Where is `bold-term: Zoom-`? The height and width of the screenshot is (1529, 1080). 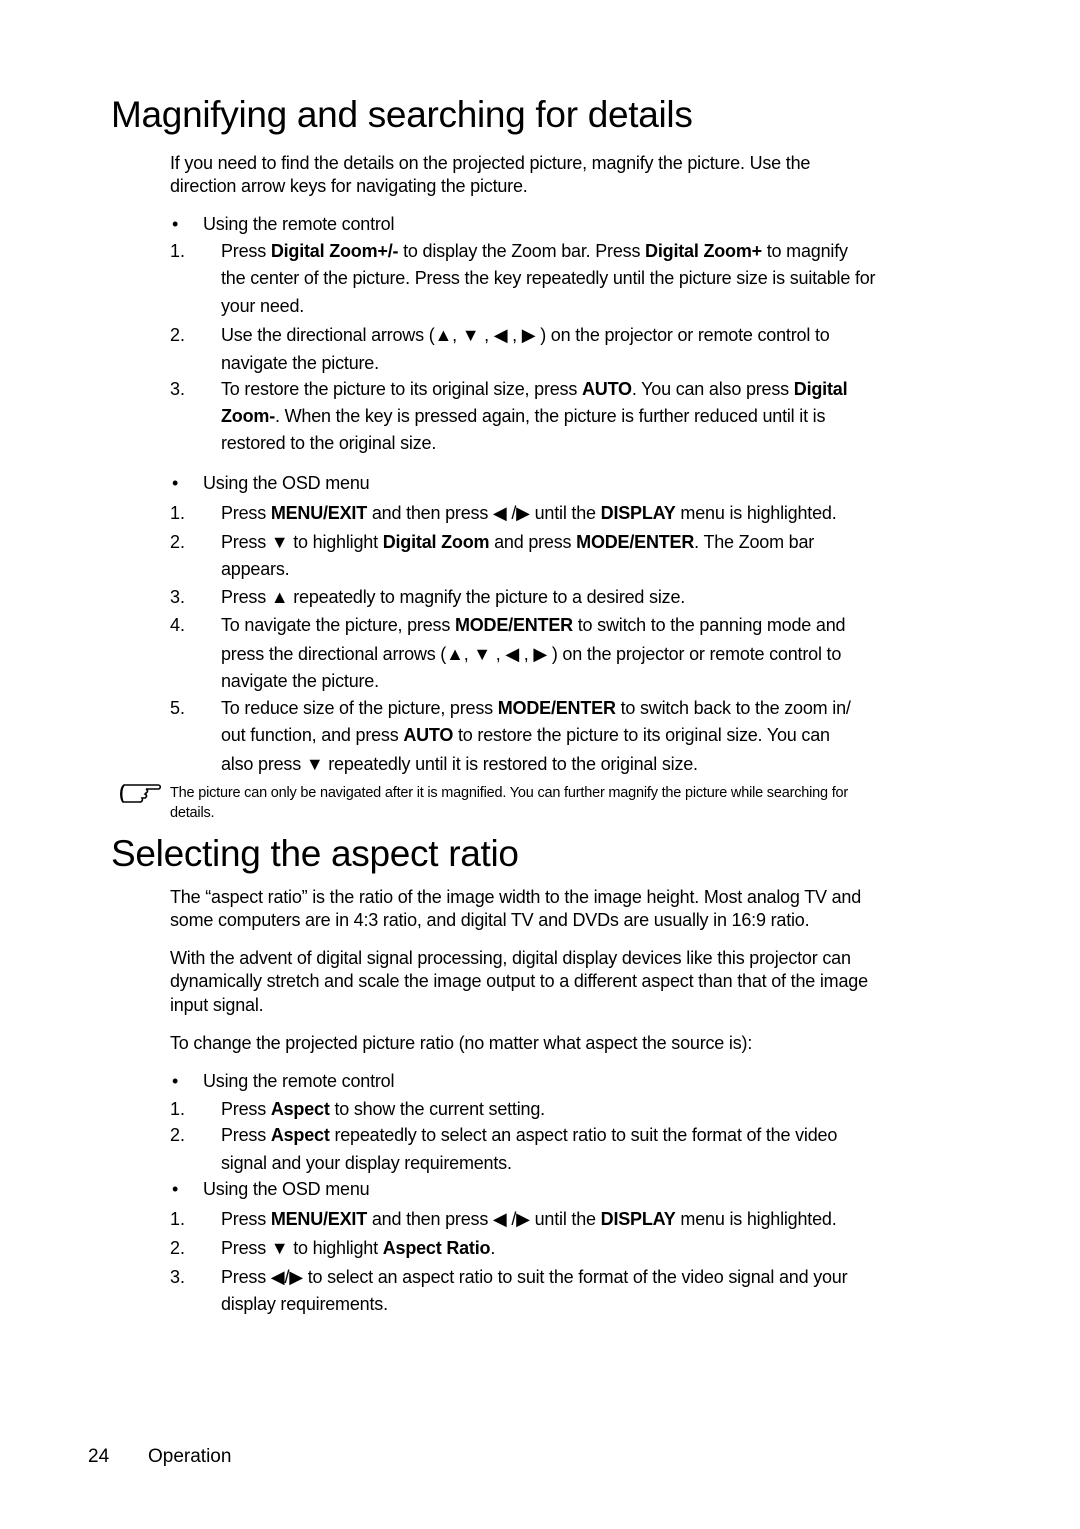
bold-term: Zoom- is located at coordinates (248, 416).